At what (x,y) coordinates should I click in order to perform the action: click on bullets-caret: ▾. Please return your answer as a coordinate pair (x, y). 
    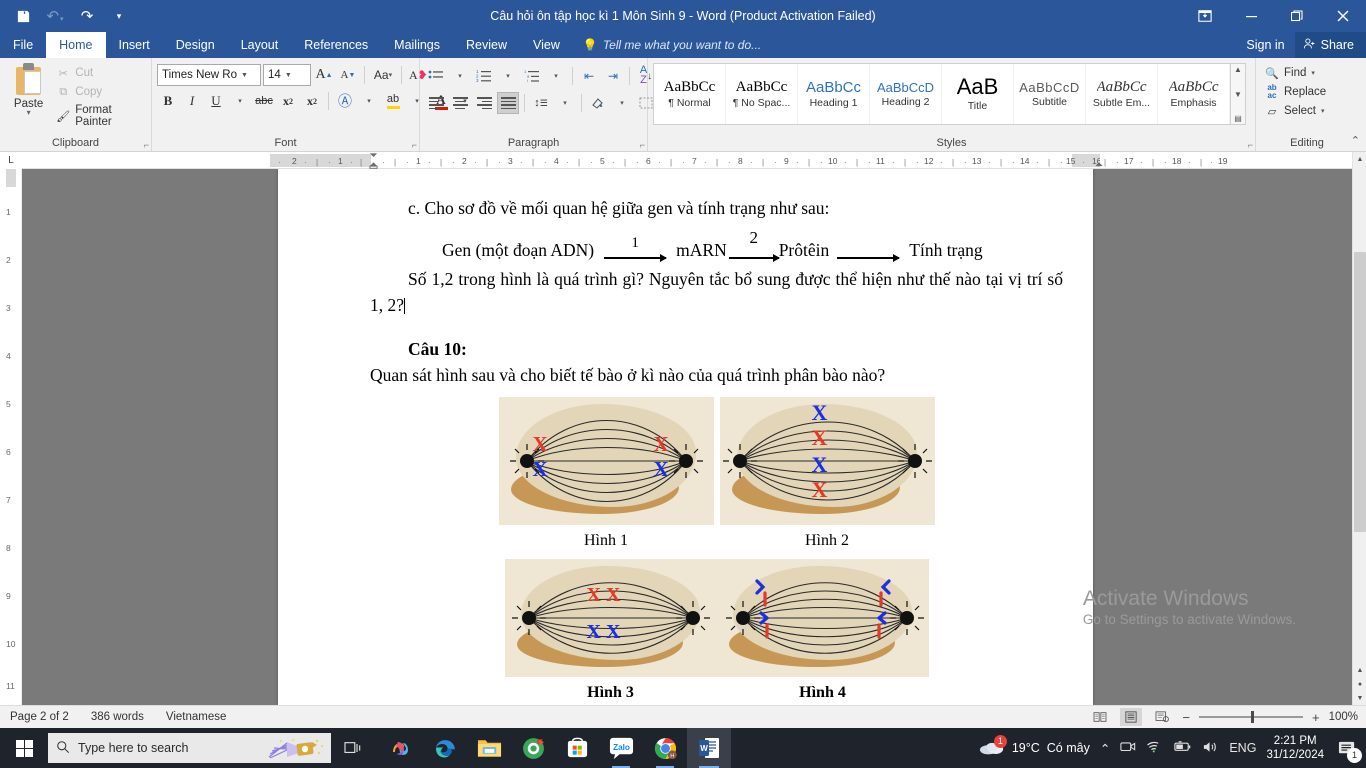
    Looking at the image, I should click on (460, 76).